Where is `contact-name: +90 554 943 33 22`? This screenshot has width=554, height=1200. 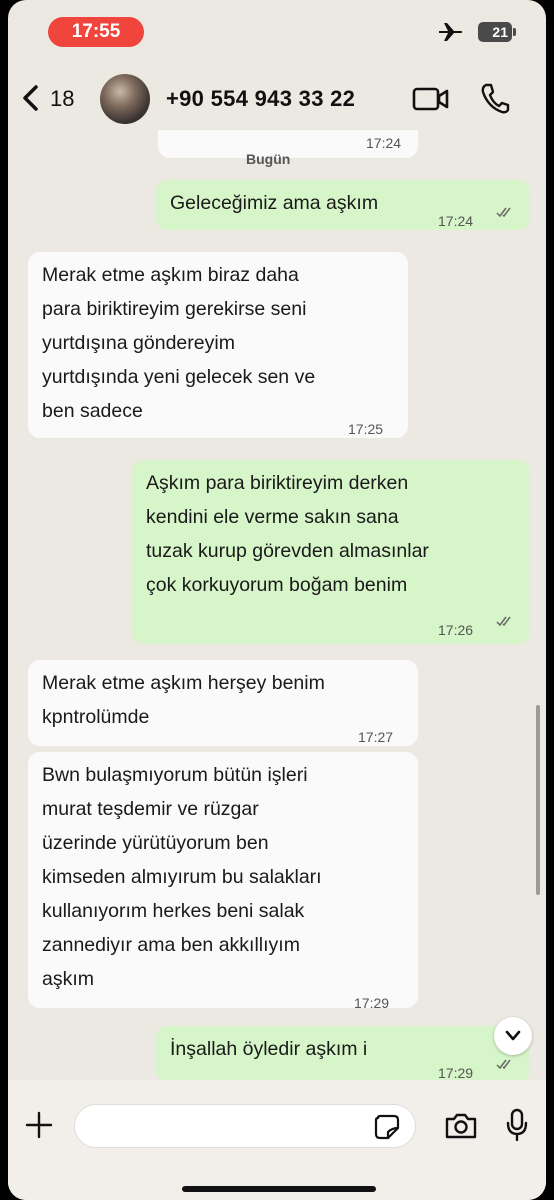
contact-name: +90 554 943 33 22 is located at coordinates (260, 99).